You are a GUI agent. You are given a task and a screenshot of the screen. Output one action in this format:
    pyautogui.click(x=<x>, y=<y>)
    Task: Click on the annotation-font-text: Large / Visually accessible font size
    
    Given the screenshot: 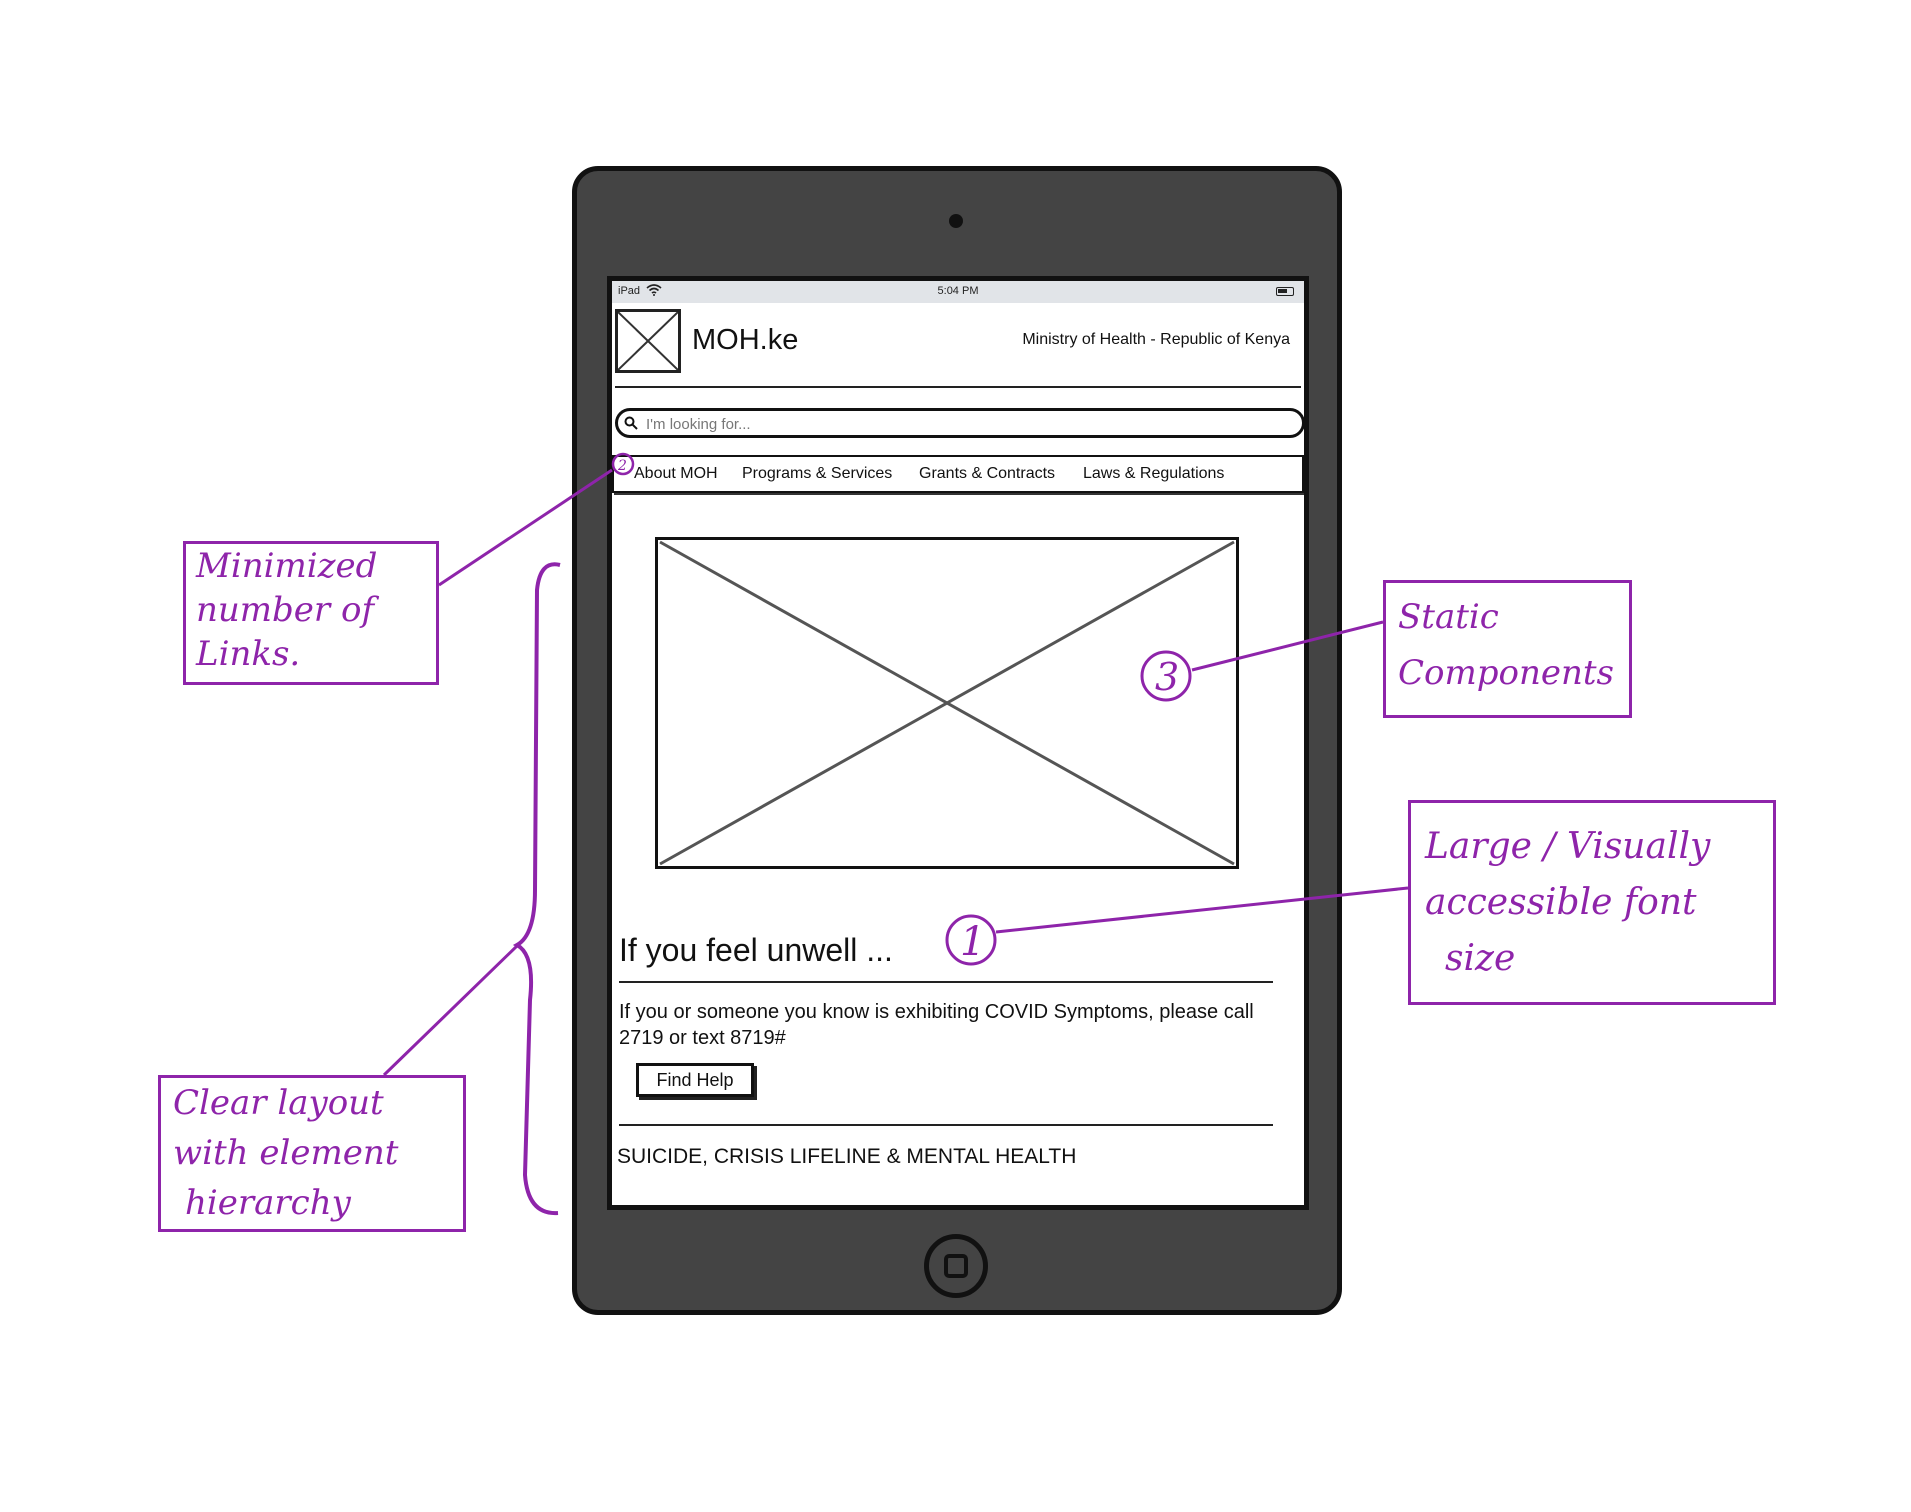 What is the action you would take?
    pyautogui.click(x=1568, y=902)
    